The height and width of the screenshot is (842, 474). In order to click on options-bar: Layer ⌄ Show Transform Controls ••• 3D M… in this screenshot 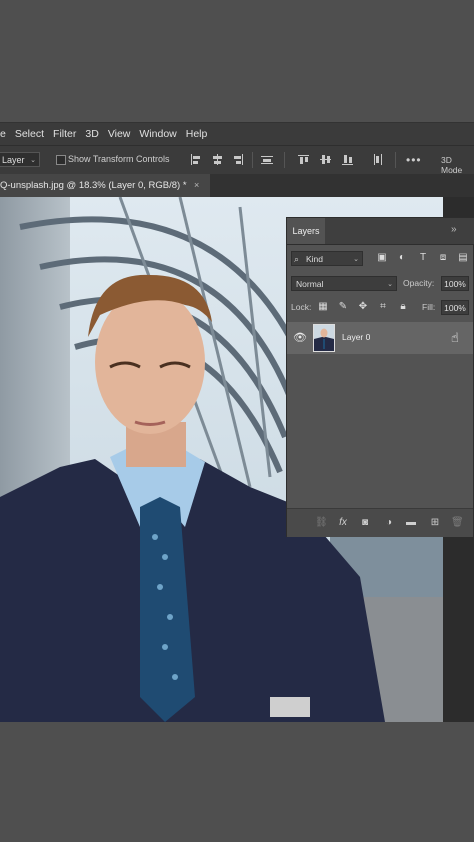, I will do `click(237, 160)`.